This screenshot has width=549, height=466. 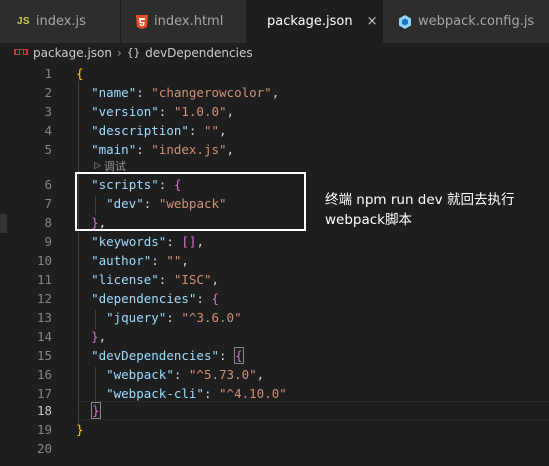 I want to click on json-string: "ISC", so click(x=192, y=279).